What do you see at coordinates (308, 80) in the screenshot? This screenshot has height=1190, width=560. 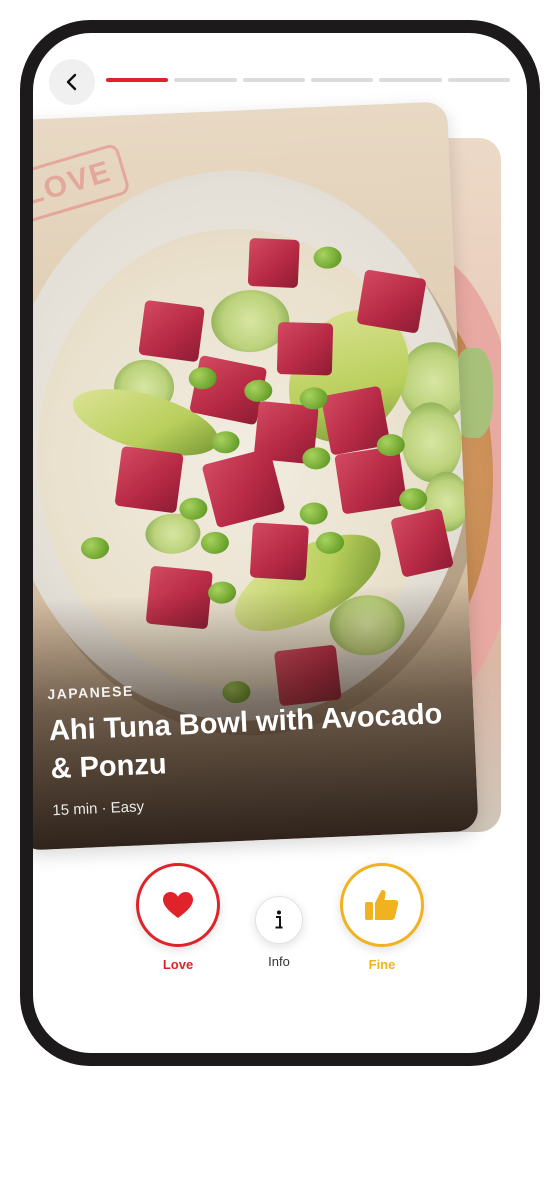 I see `story-progress` at bounding box center [308, 80].